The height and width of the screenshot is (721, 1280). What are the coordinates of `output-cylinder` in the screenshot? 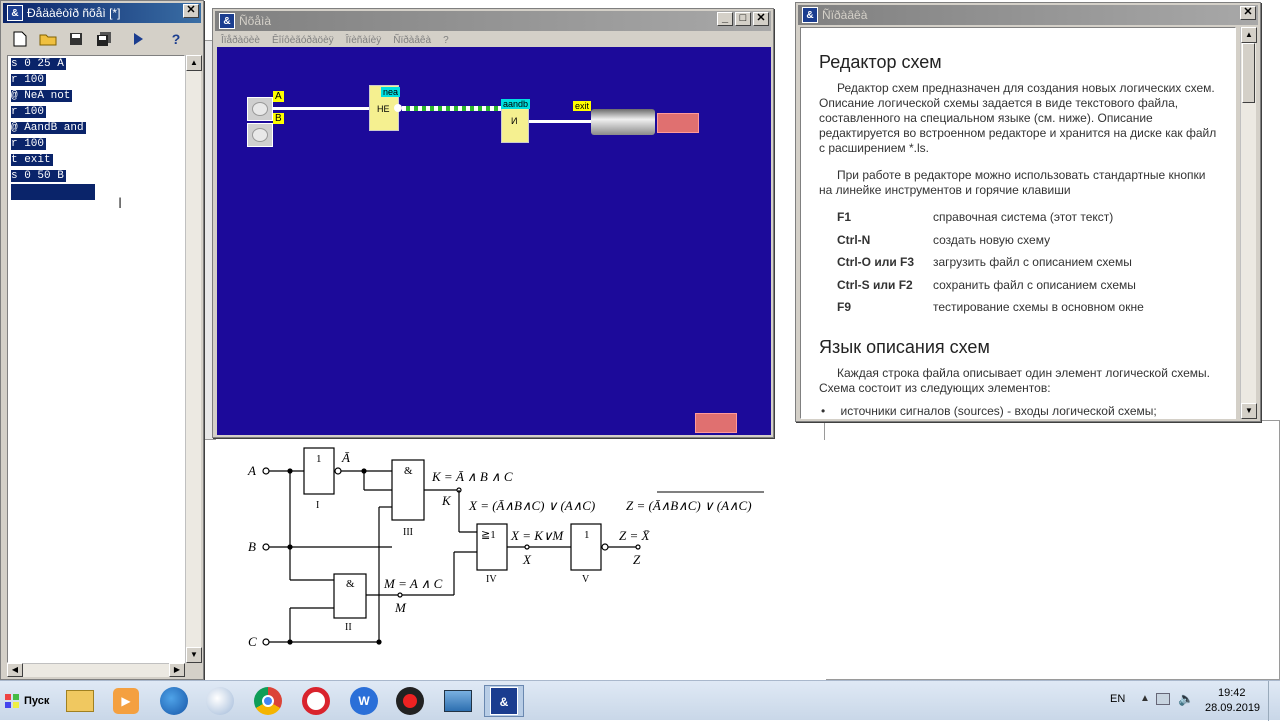 It's located at (623, 122).